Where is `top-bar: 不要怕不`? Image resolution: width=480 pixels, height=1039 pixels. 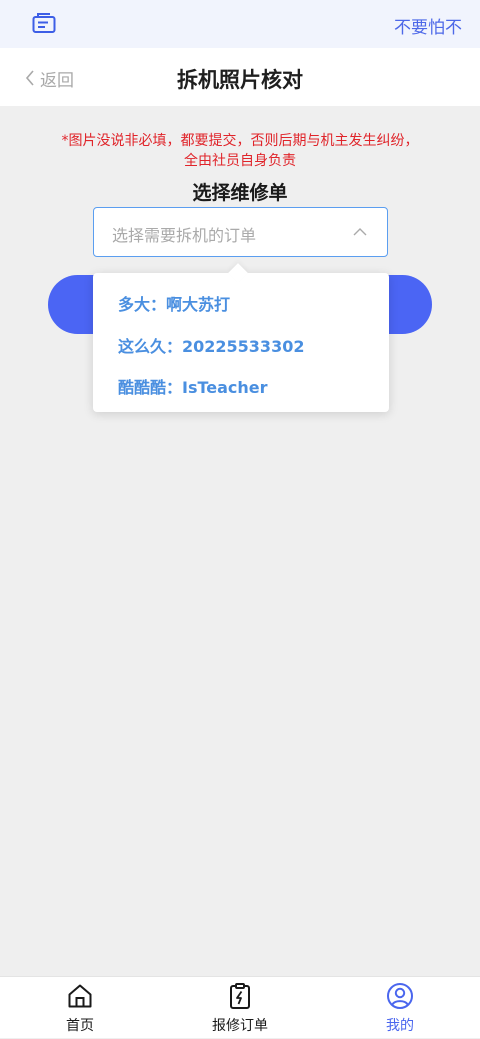 top-bar: 不要怕不 is located at coordinates (240, 24).